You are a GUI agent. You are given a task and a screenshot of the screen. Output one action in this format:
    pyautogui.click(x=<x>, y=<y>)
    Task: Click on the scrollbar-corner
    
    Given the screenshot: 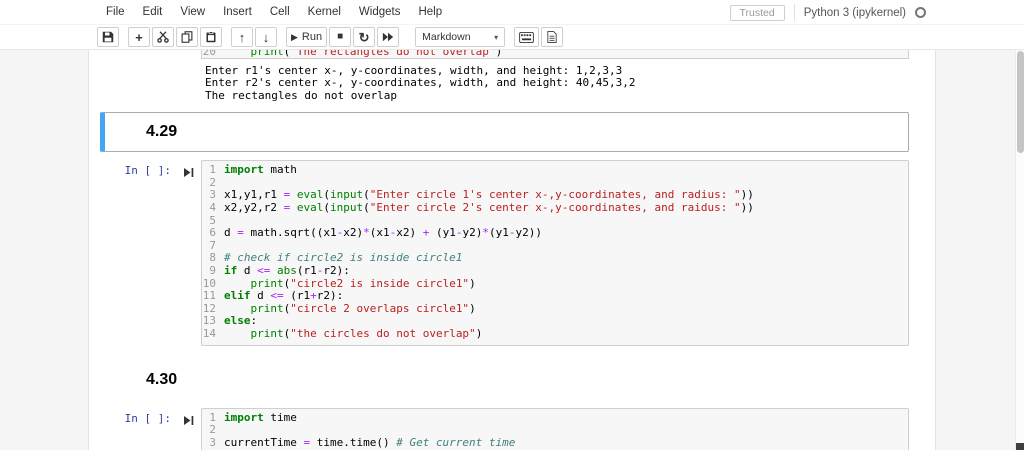 What is the action you would take?
    pyautogui.click(x=1020, y=446)
    